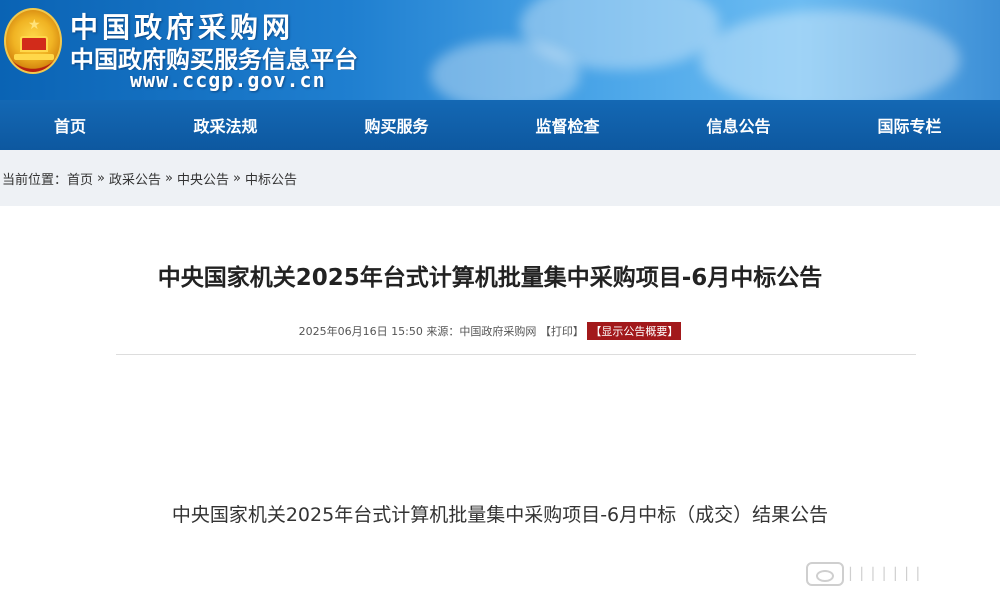 The height and width of the screenshot is (596, 1000). I want to click on article-subtitle: 中央国家机关2025年台式计算机批量集中采购项目-6月中标（成交）结果公告, so click(500, 515).